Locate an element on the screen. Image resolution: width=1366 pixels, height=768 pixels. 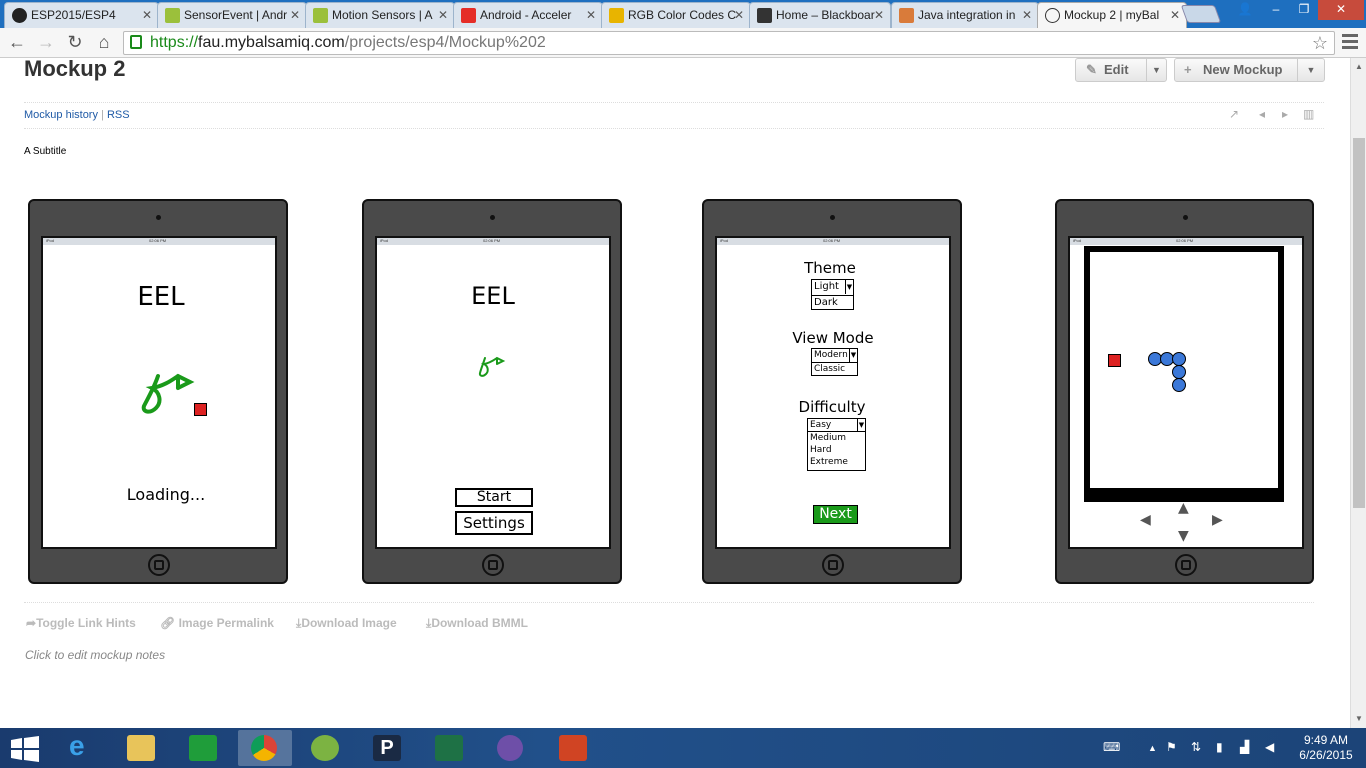
back-icon: ← is located at coordinates (17, 42).